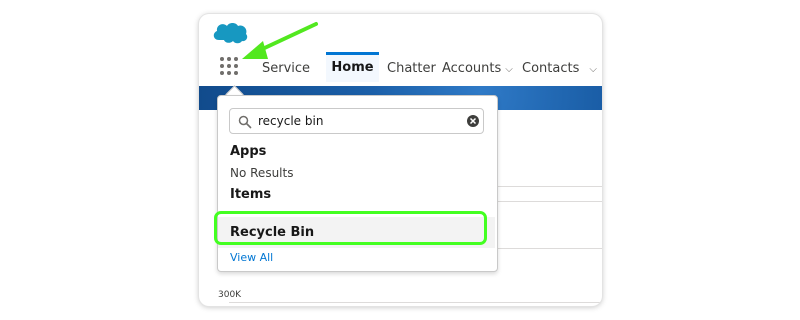 The image size is (800, 320). I want to click on search-field, so click(356, 121).